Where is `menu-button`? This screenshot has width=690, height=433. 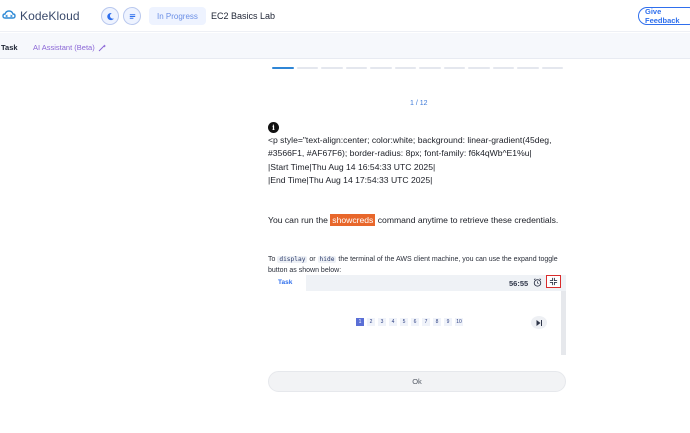 menu-button is located at coordinates (132, 16).